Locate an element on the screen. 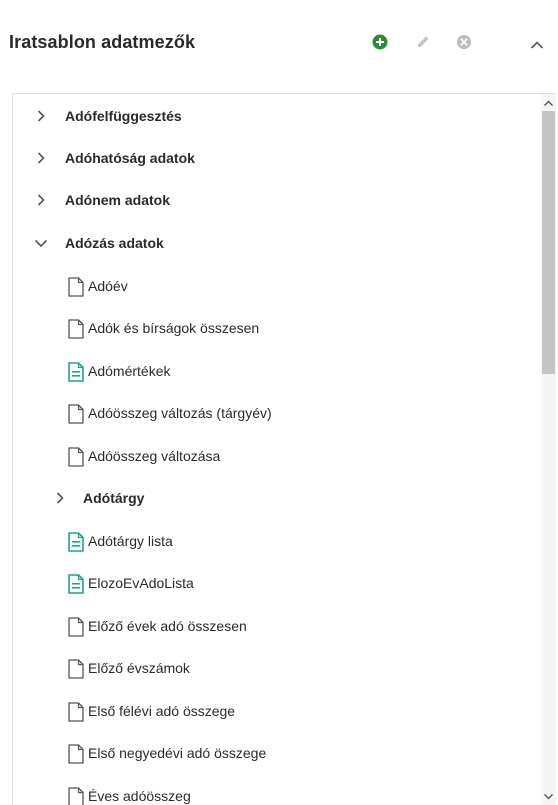 The width and height of the screenshot is (558, 805). tree-field-eves-adoosszeg: Éves adóösszeg is located at coordinates (129, 794).